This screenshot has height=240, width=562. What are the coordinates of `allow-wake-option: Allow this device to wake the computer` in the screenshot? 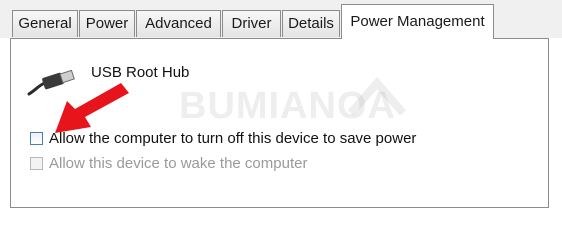 It's located at (168, 163).